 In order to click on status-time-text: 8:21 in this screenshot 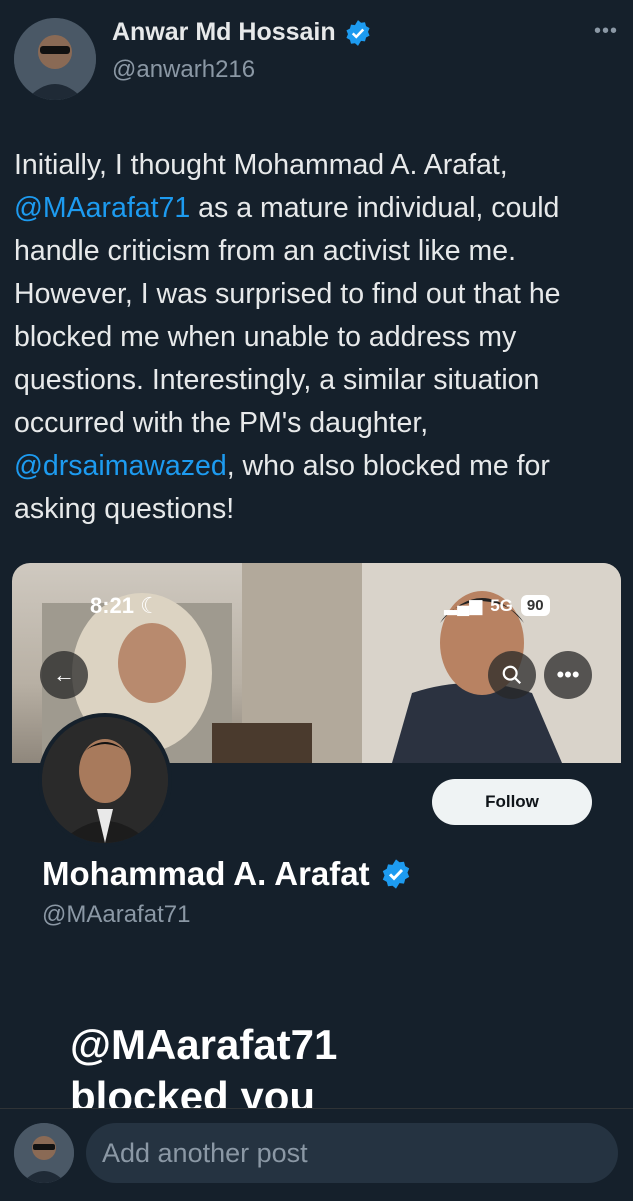, I will do `click(112, 605)`.